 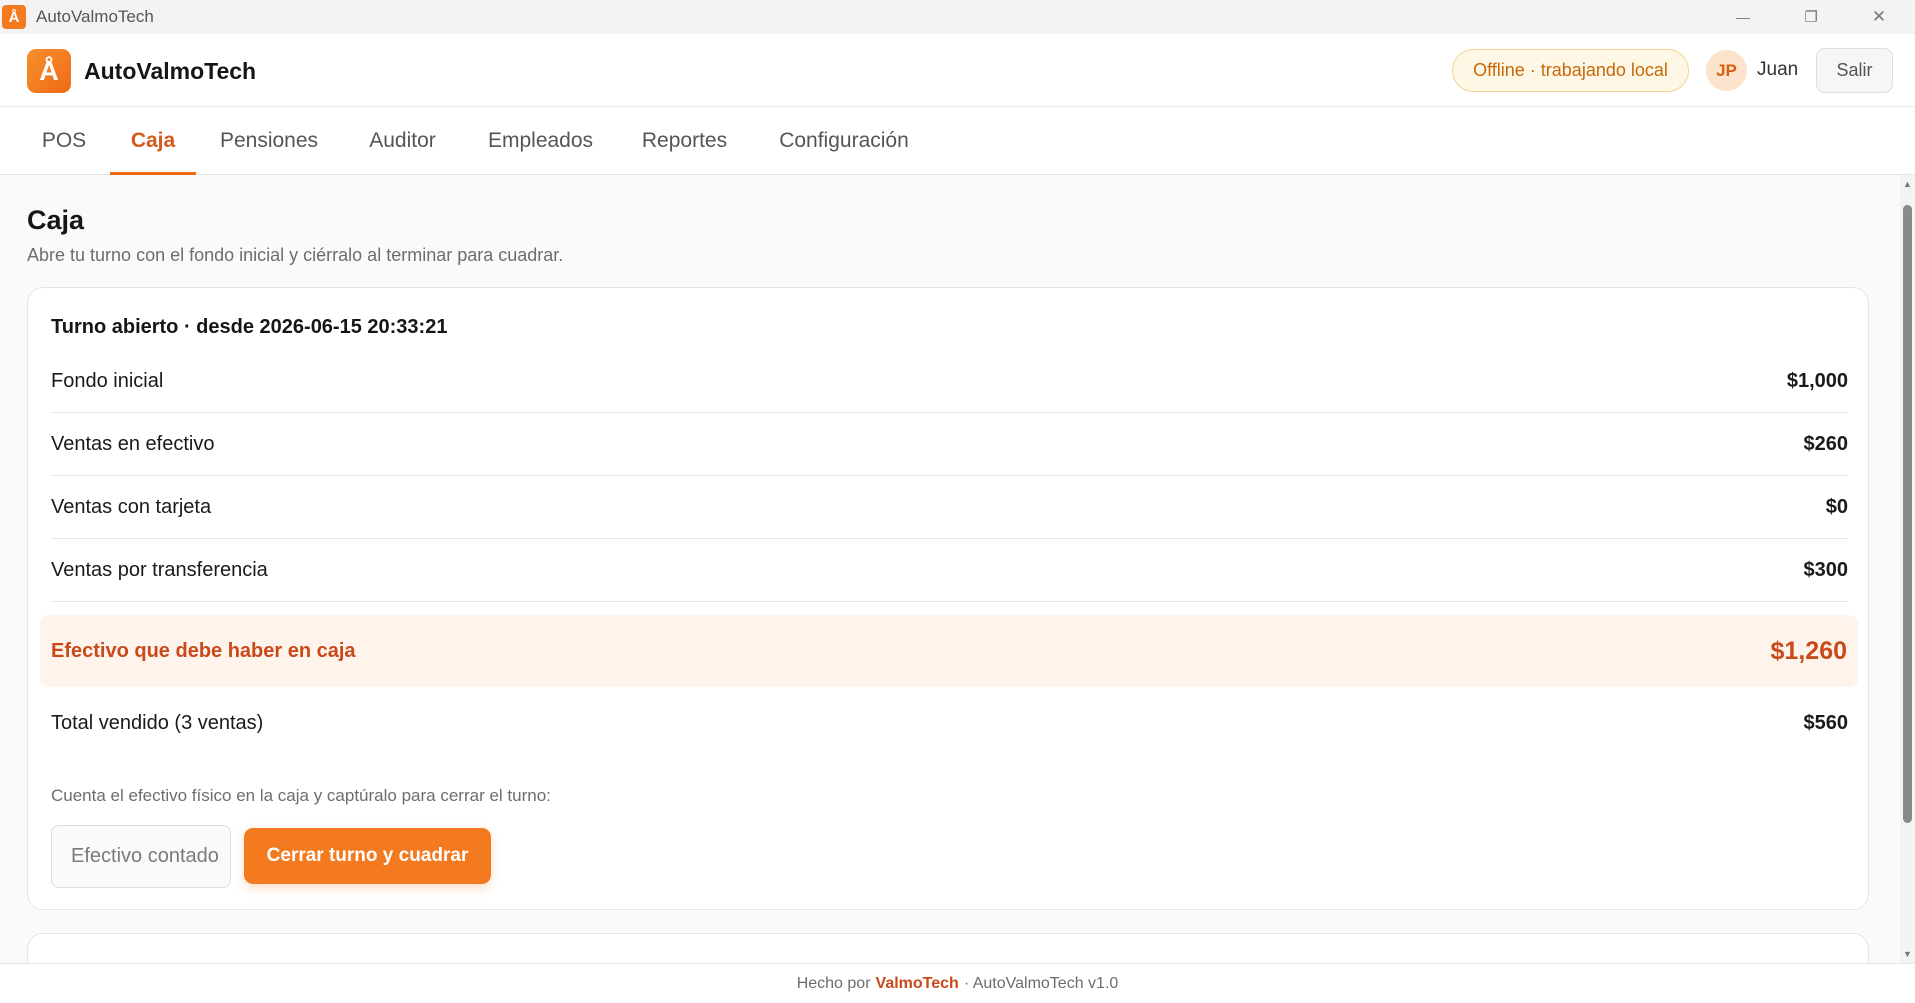 I want to click on scroll-down-icon: ▼, so click(x=1907, y=954).